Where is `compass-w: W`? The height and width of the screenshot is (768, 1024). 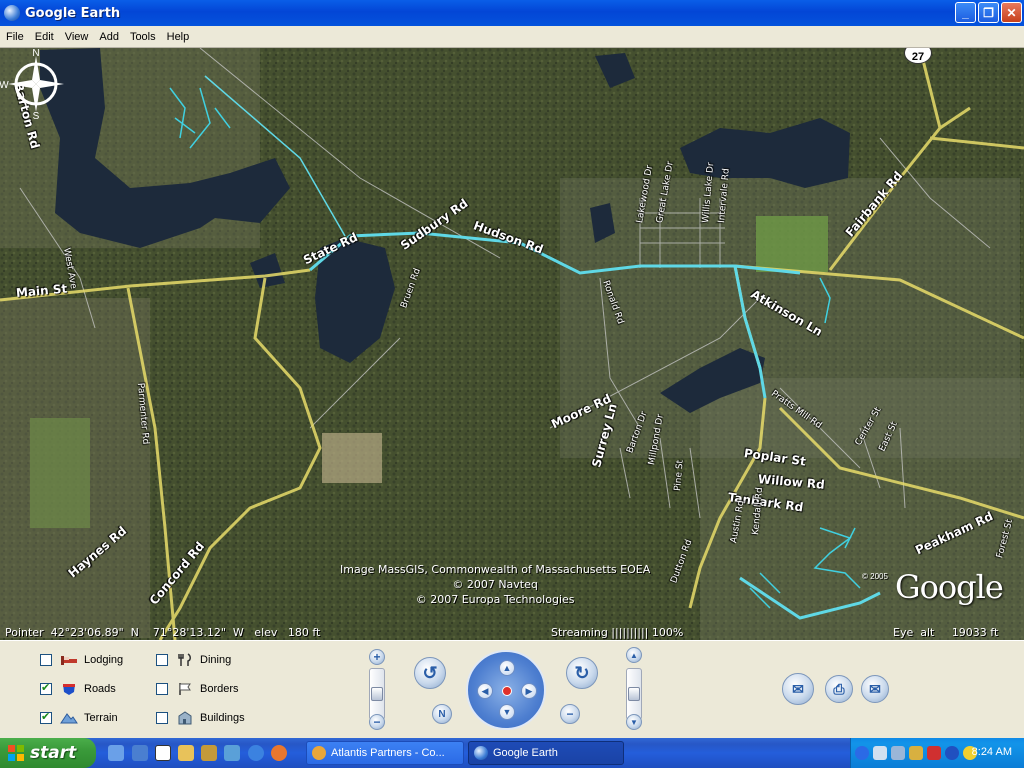
compass-w: W is located at coordinates (4, 85).